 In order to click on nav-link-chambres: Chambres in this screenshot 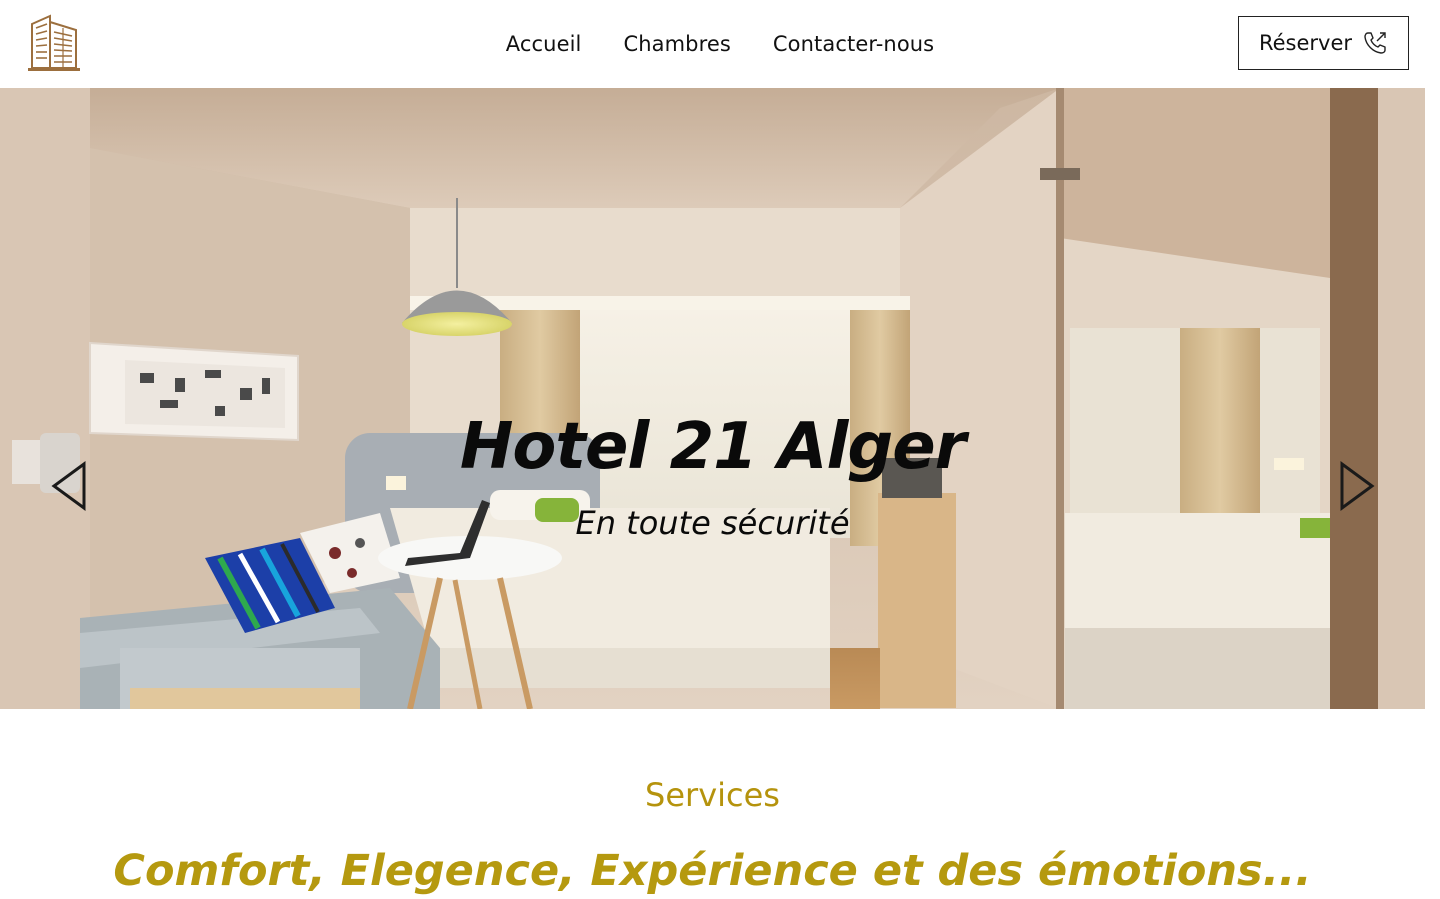, I will do `click(676, 44)`.